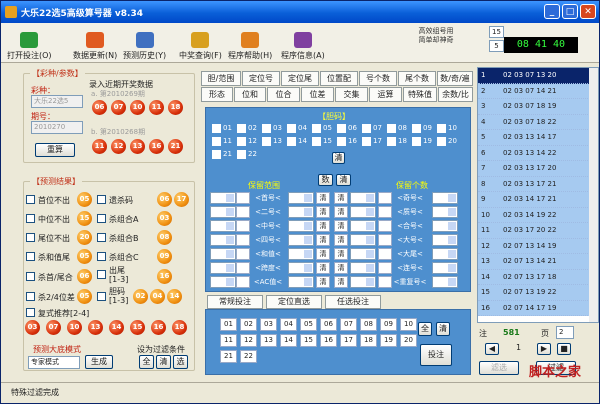  What do you see at coordinates (538, 215) in the screenshot?
I see `list-item: 10 02 03 14 19 22` at bounding box center [538, 215].